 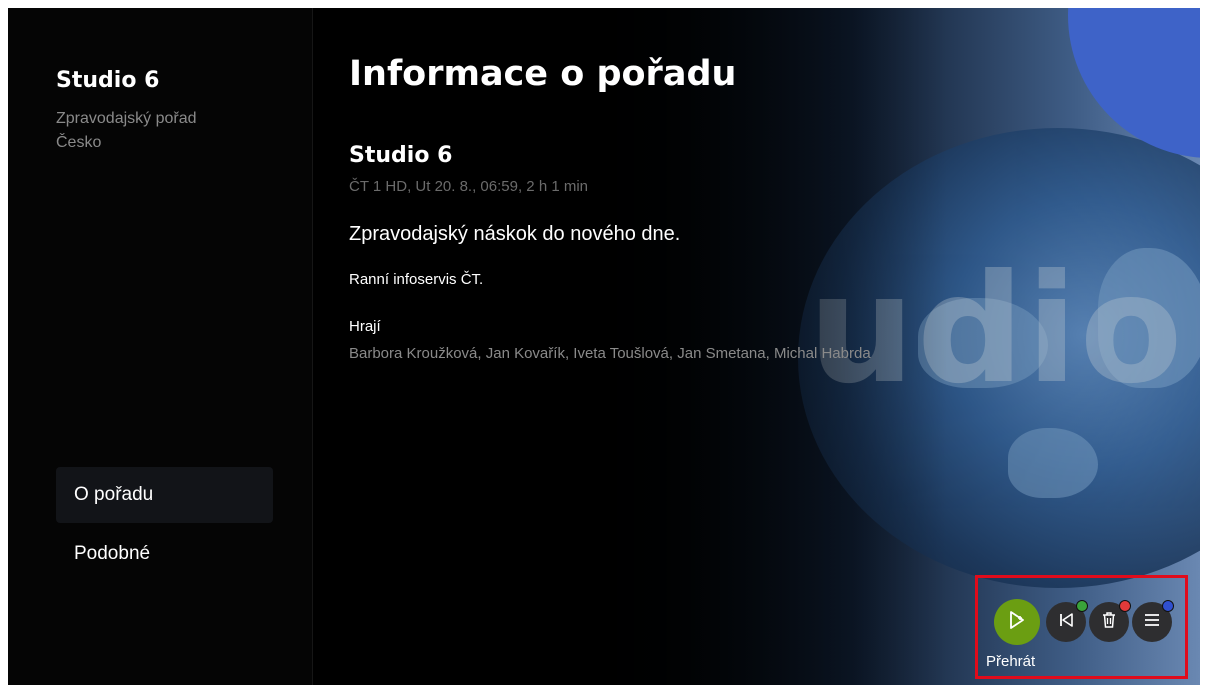 I want to click on trash-icon, so click(x=1109, y=622).